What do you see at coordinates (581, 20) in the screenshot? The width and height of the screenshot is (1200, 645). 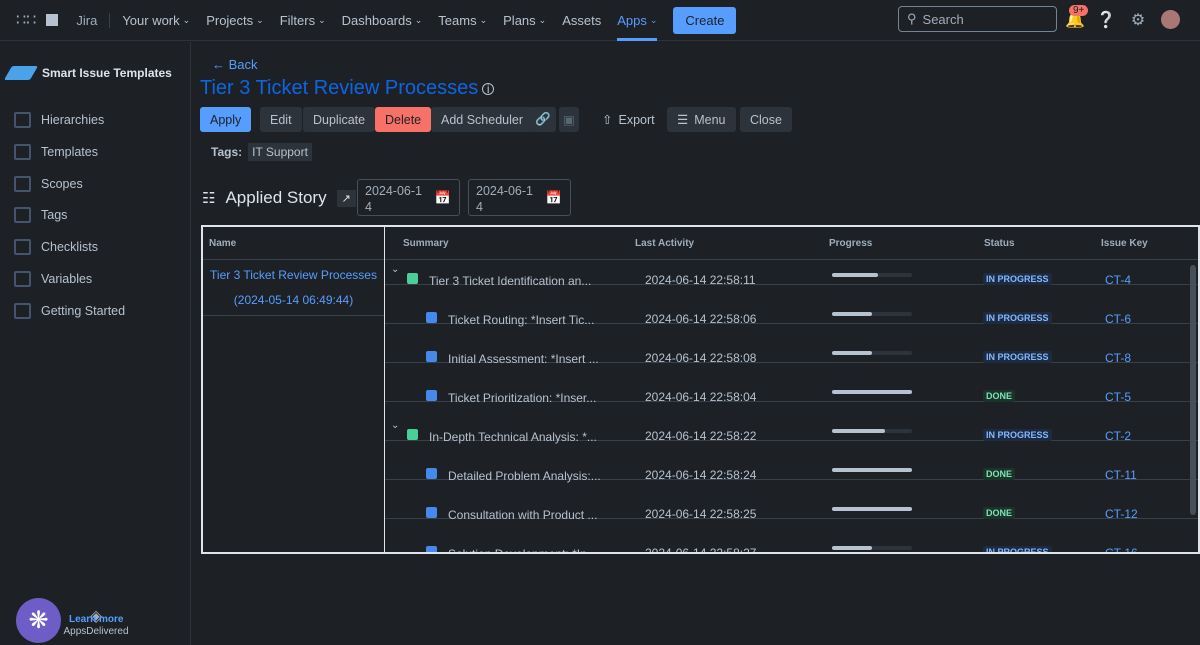 I see `nav-assets: Assets` at bounding box center [581, 20].